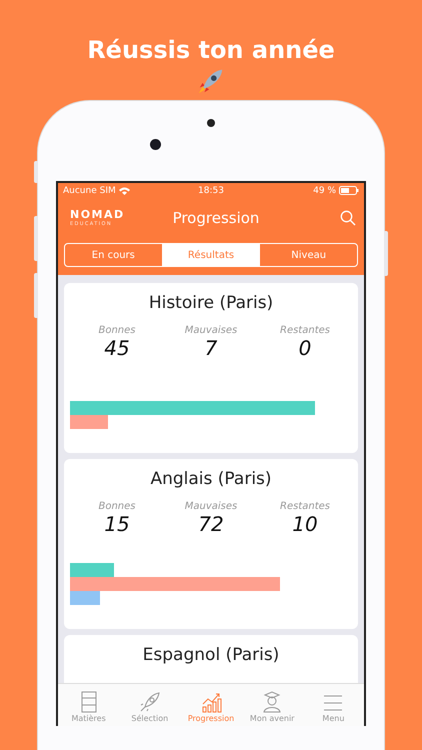 Image resolution: width=422 pixels, height=750 pixels. I want to click on stat-value: 15, so click(117, 524).